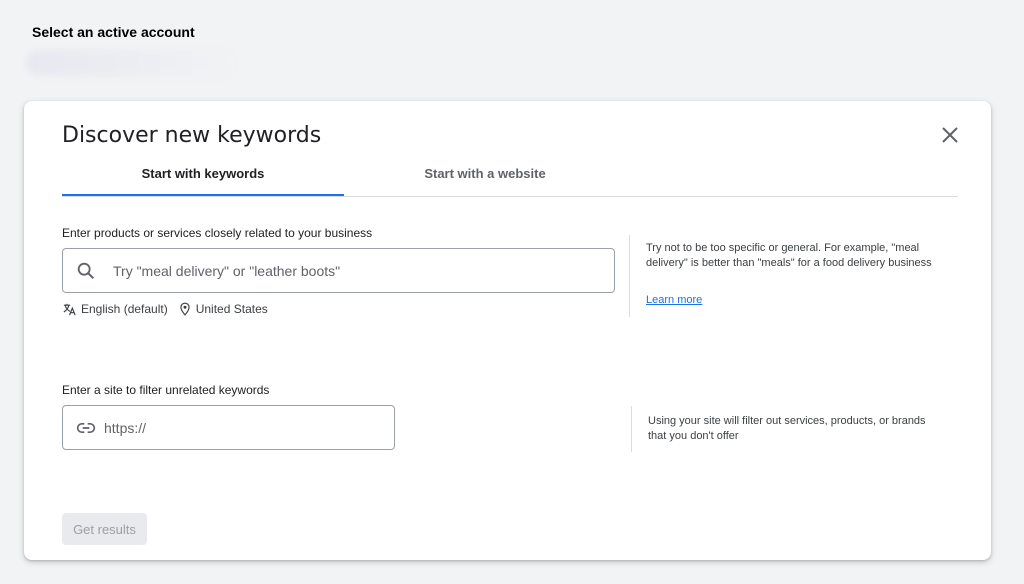 This screenshot has width=1024, height=584. I want to click on tab-start-with-website: Start with a website, so click(485, 173).